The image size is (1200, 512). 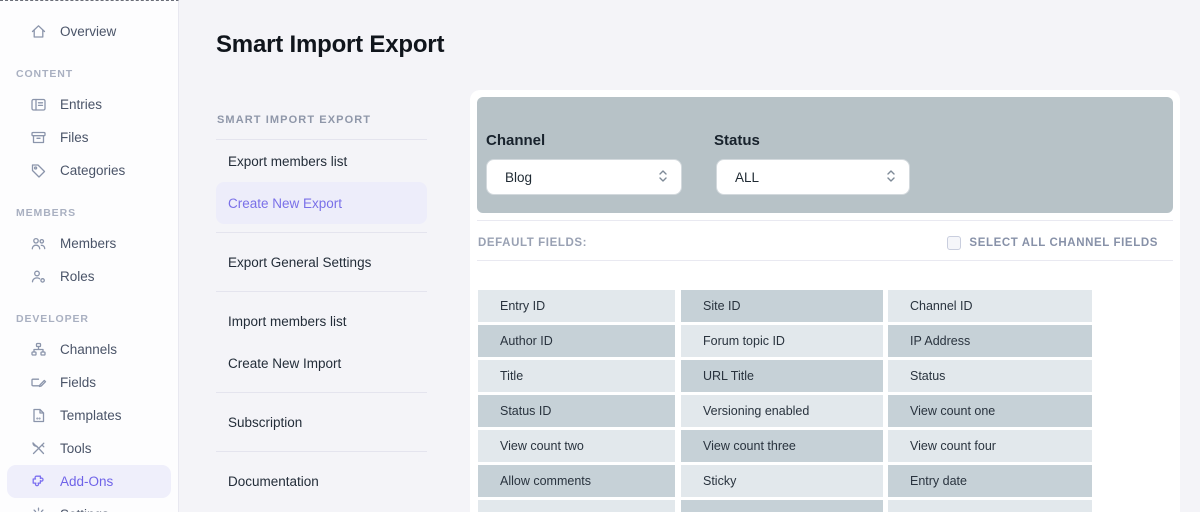 I want to click on default-fields-heading: DEFAULT FIELDS:, so click(x=533, y=242).